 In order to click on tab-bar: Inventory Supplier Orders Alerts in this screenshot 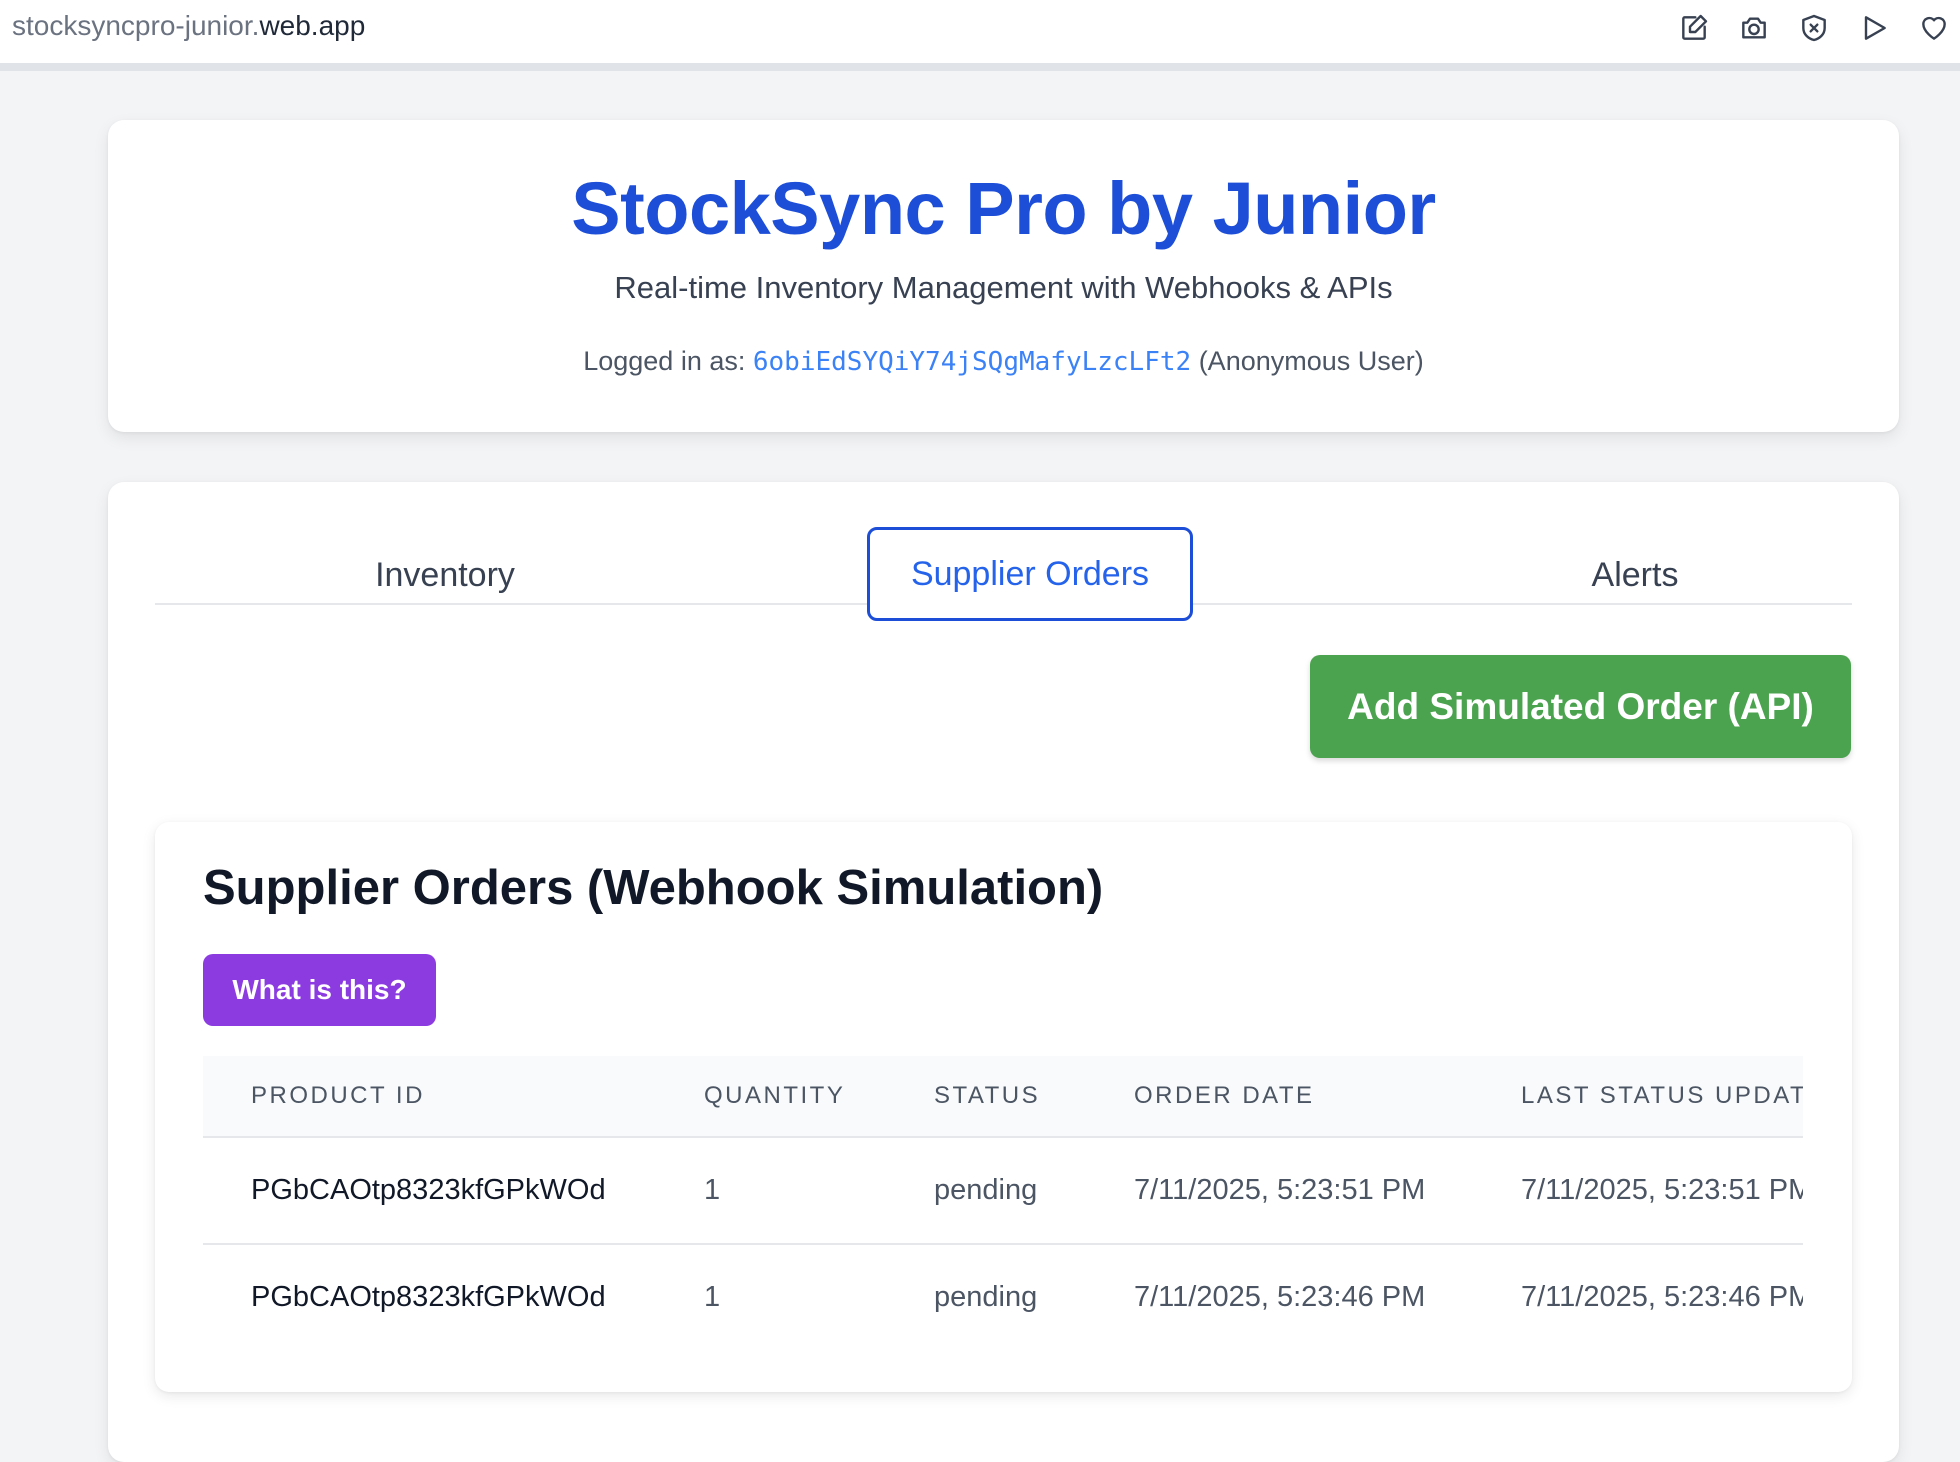, I will do `click(1003, 574)`.